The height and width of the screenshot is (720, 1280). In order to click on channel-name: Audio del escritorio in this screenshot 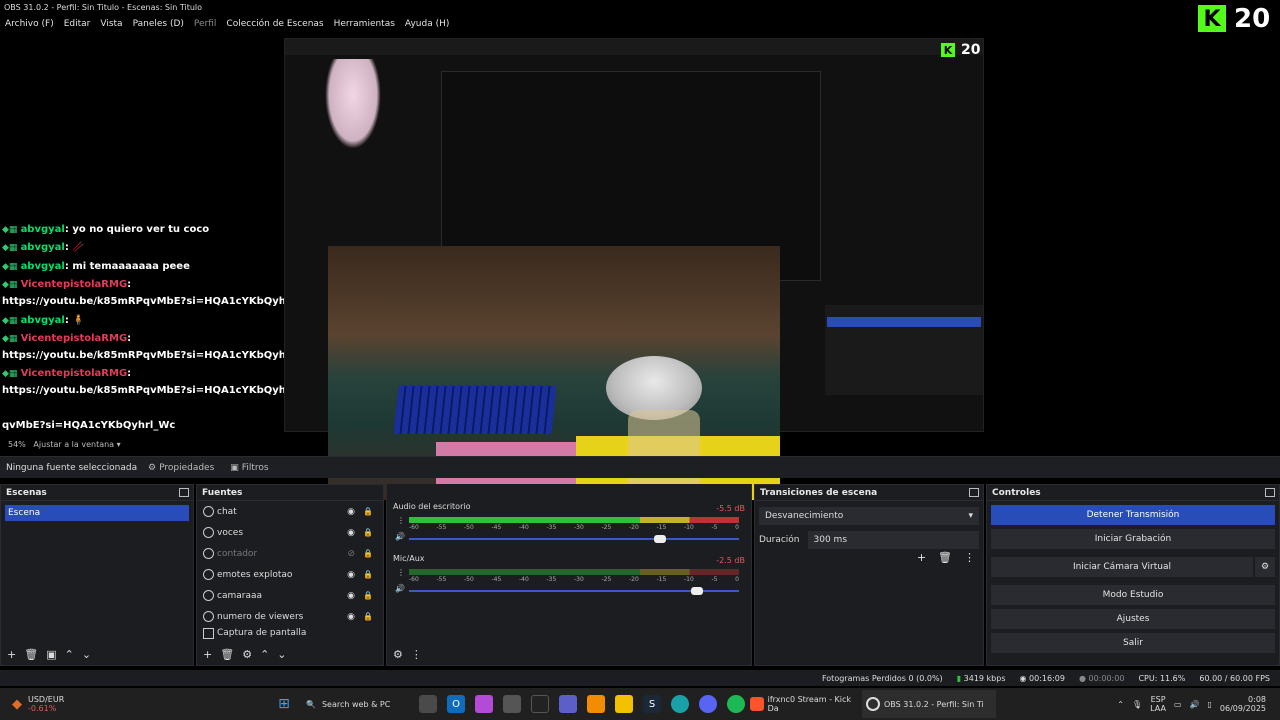, I will do `click(432, 506)`.